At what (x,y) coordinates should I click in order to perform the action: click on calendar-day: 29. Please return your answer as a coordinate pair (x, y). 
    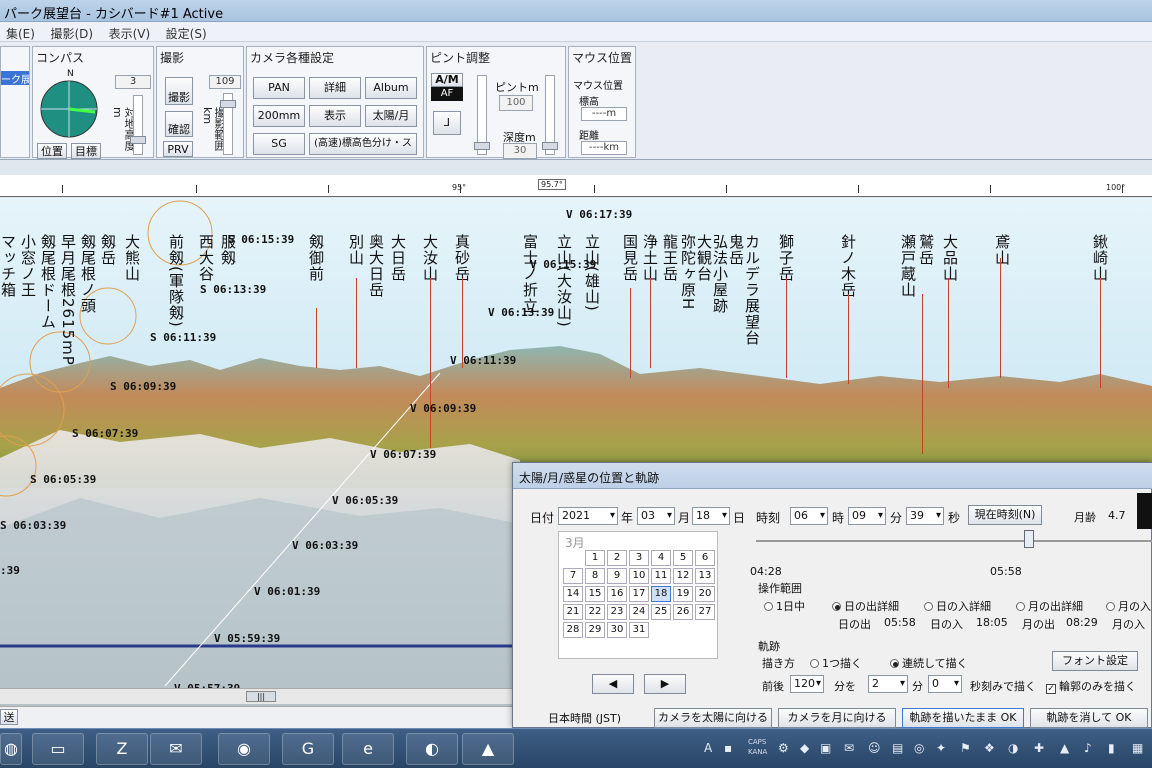
    Looking at the image, I should click on (595, 630).